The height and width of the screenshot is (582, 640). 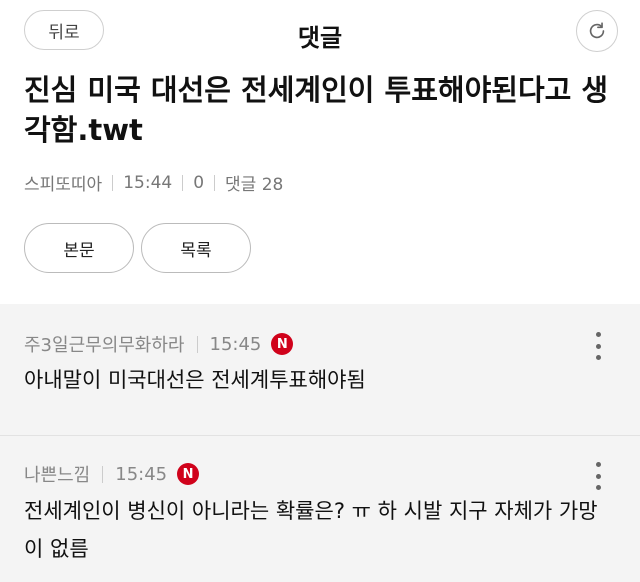 What do you see at coordinates (196, 248) in the screenshot?
I see `list-button: 목록` at bounding box center [196, 248].